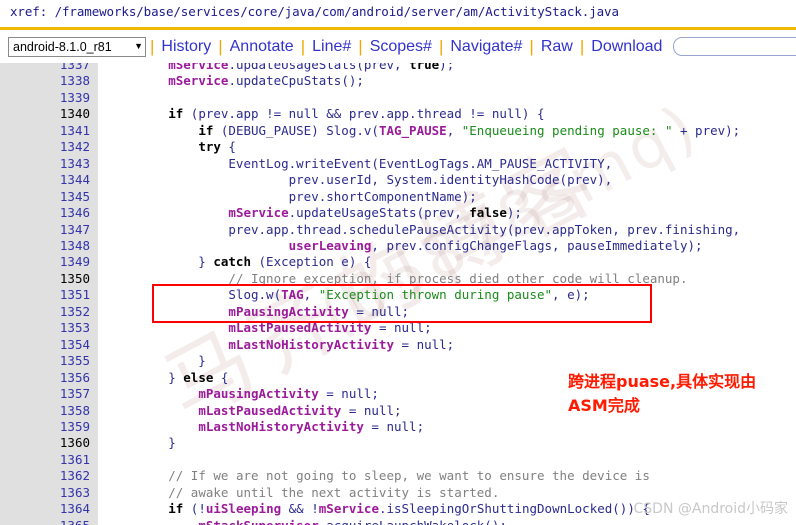  I want to click on red-annotation-note: 跨进程puase,具体实现由ASM完成, so click(662, 393).